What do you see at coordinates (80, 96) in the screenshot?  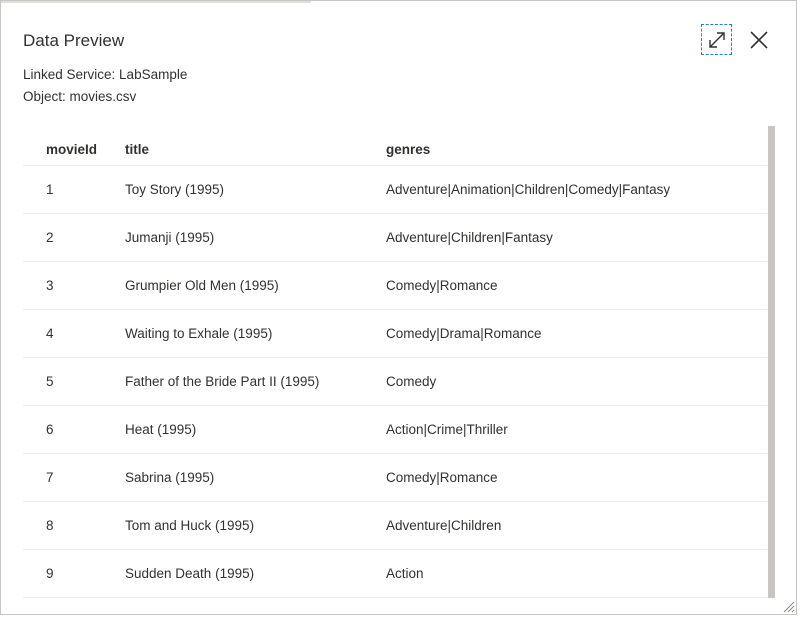 I see `object-label: Object: movies.csv` at bounding box center [80, 96].